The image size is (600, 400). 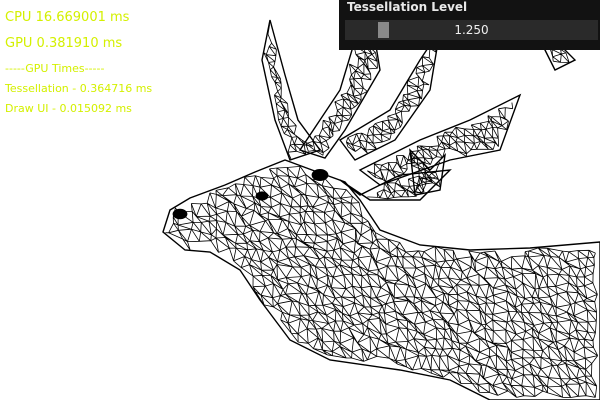 I want to click on tessellation-panel: Tessellation Level 1.250, so click(x=469, y=25).